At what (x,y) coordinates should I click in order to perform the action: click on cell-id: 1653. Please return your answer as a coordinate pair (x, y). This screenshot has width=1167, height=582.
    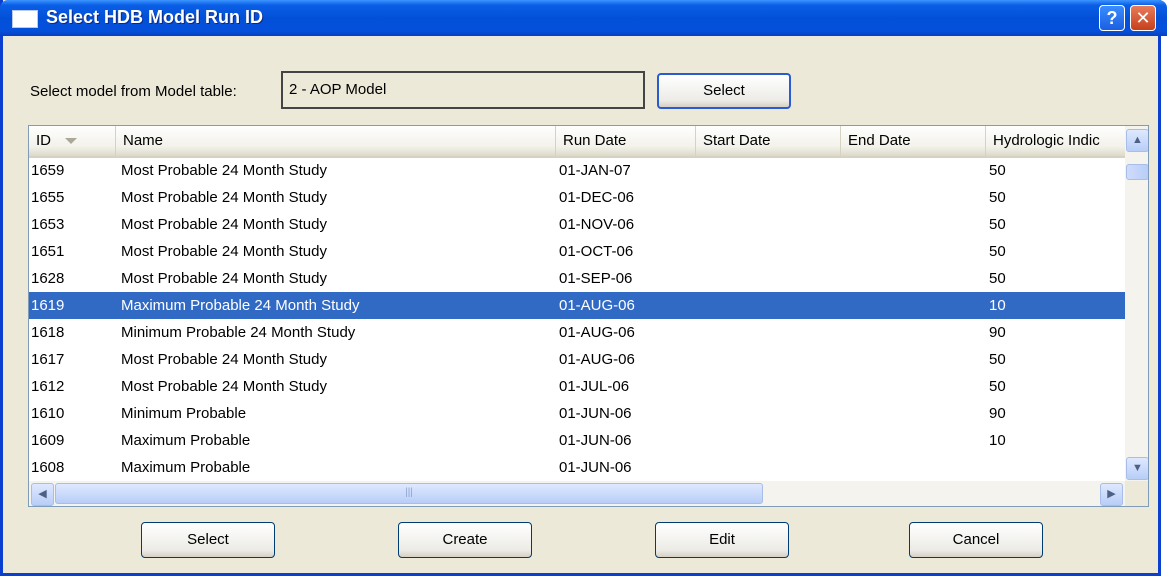
    Looking at the image, I should click on (48, 224).